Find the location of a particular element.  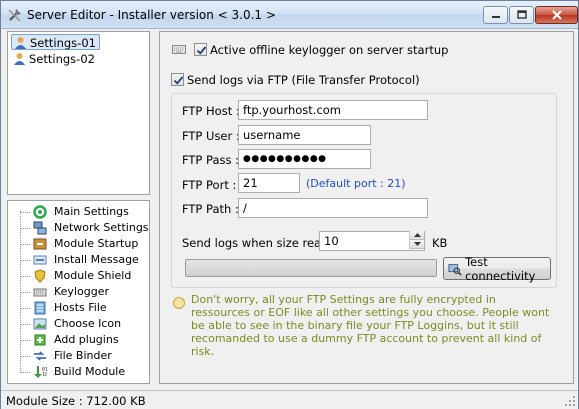

settings-item-label: Settings-02 is located at coordinates (62, 59).